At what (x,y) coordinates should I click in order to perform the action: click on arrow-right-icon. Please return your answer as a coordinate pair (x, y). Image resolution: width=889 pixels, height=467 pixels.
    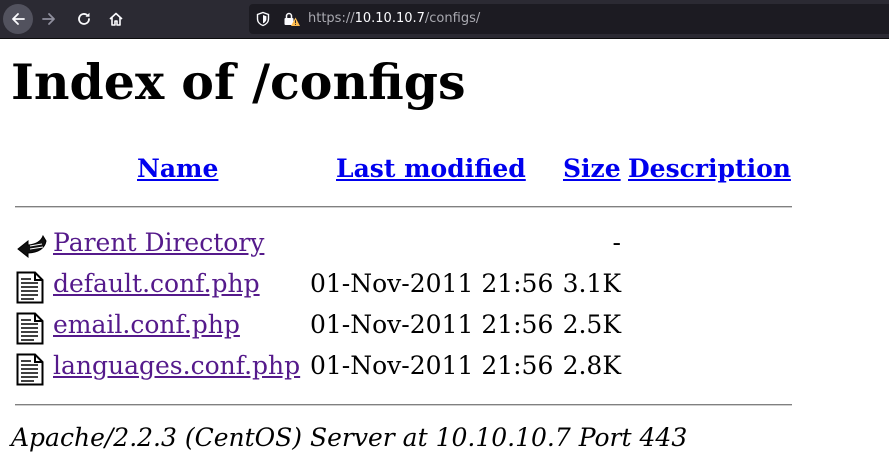
    Looking at the image, I should click on (48, 19).